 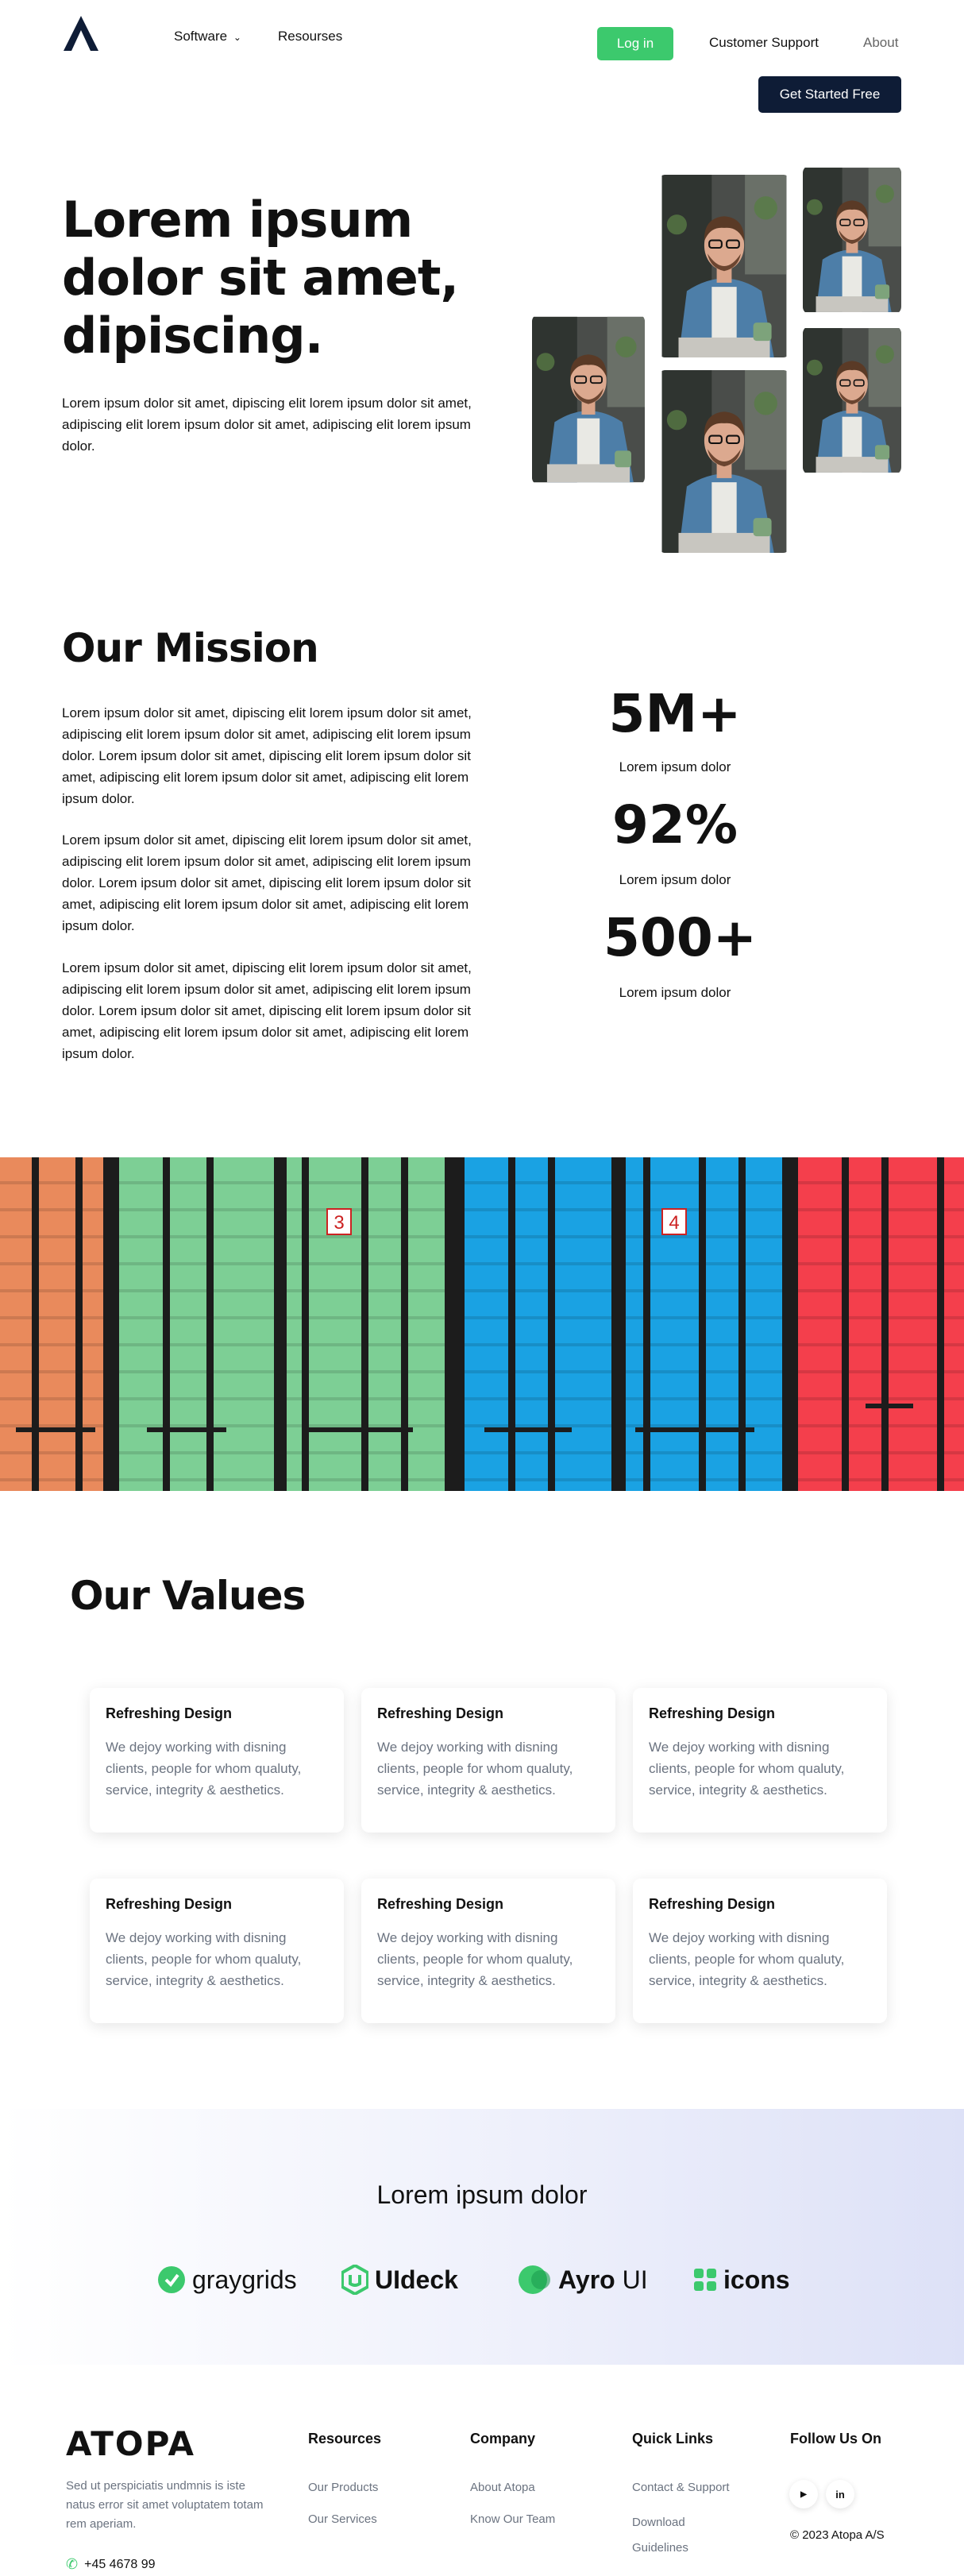 What do you see at coordinates (367, 2519) in the screenshot?
I see `footer-link: Our Services` at bounding box center [367, 2519].